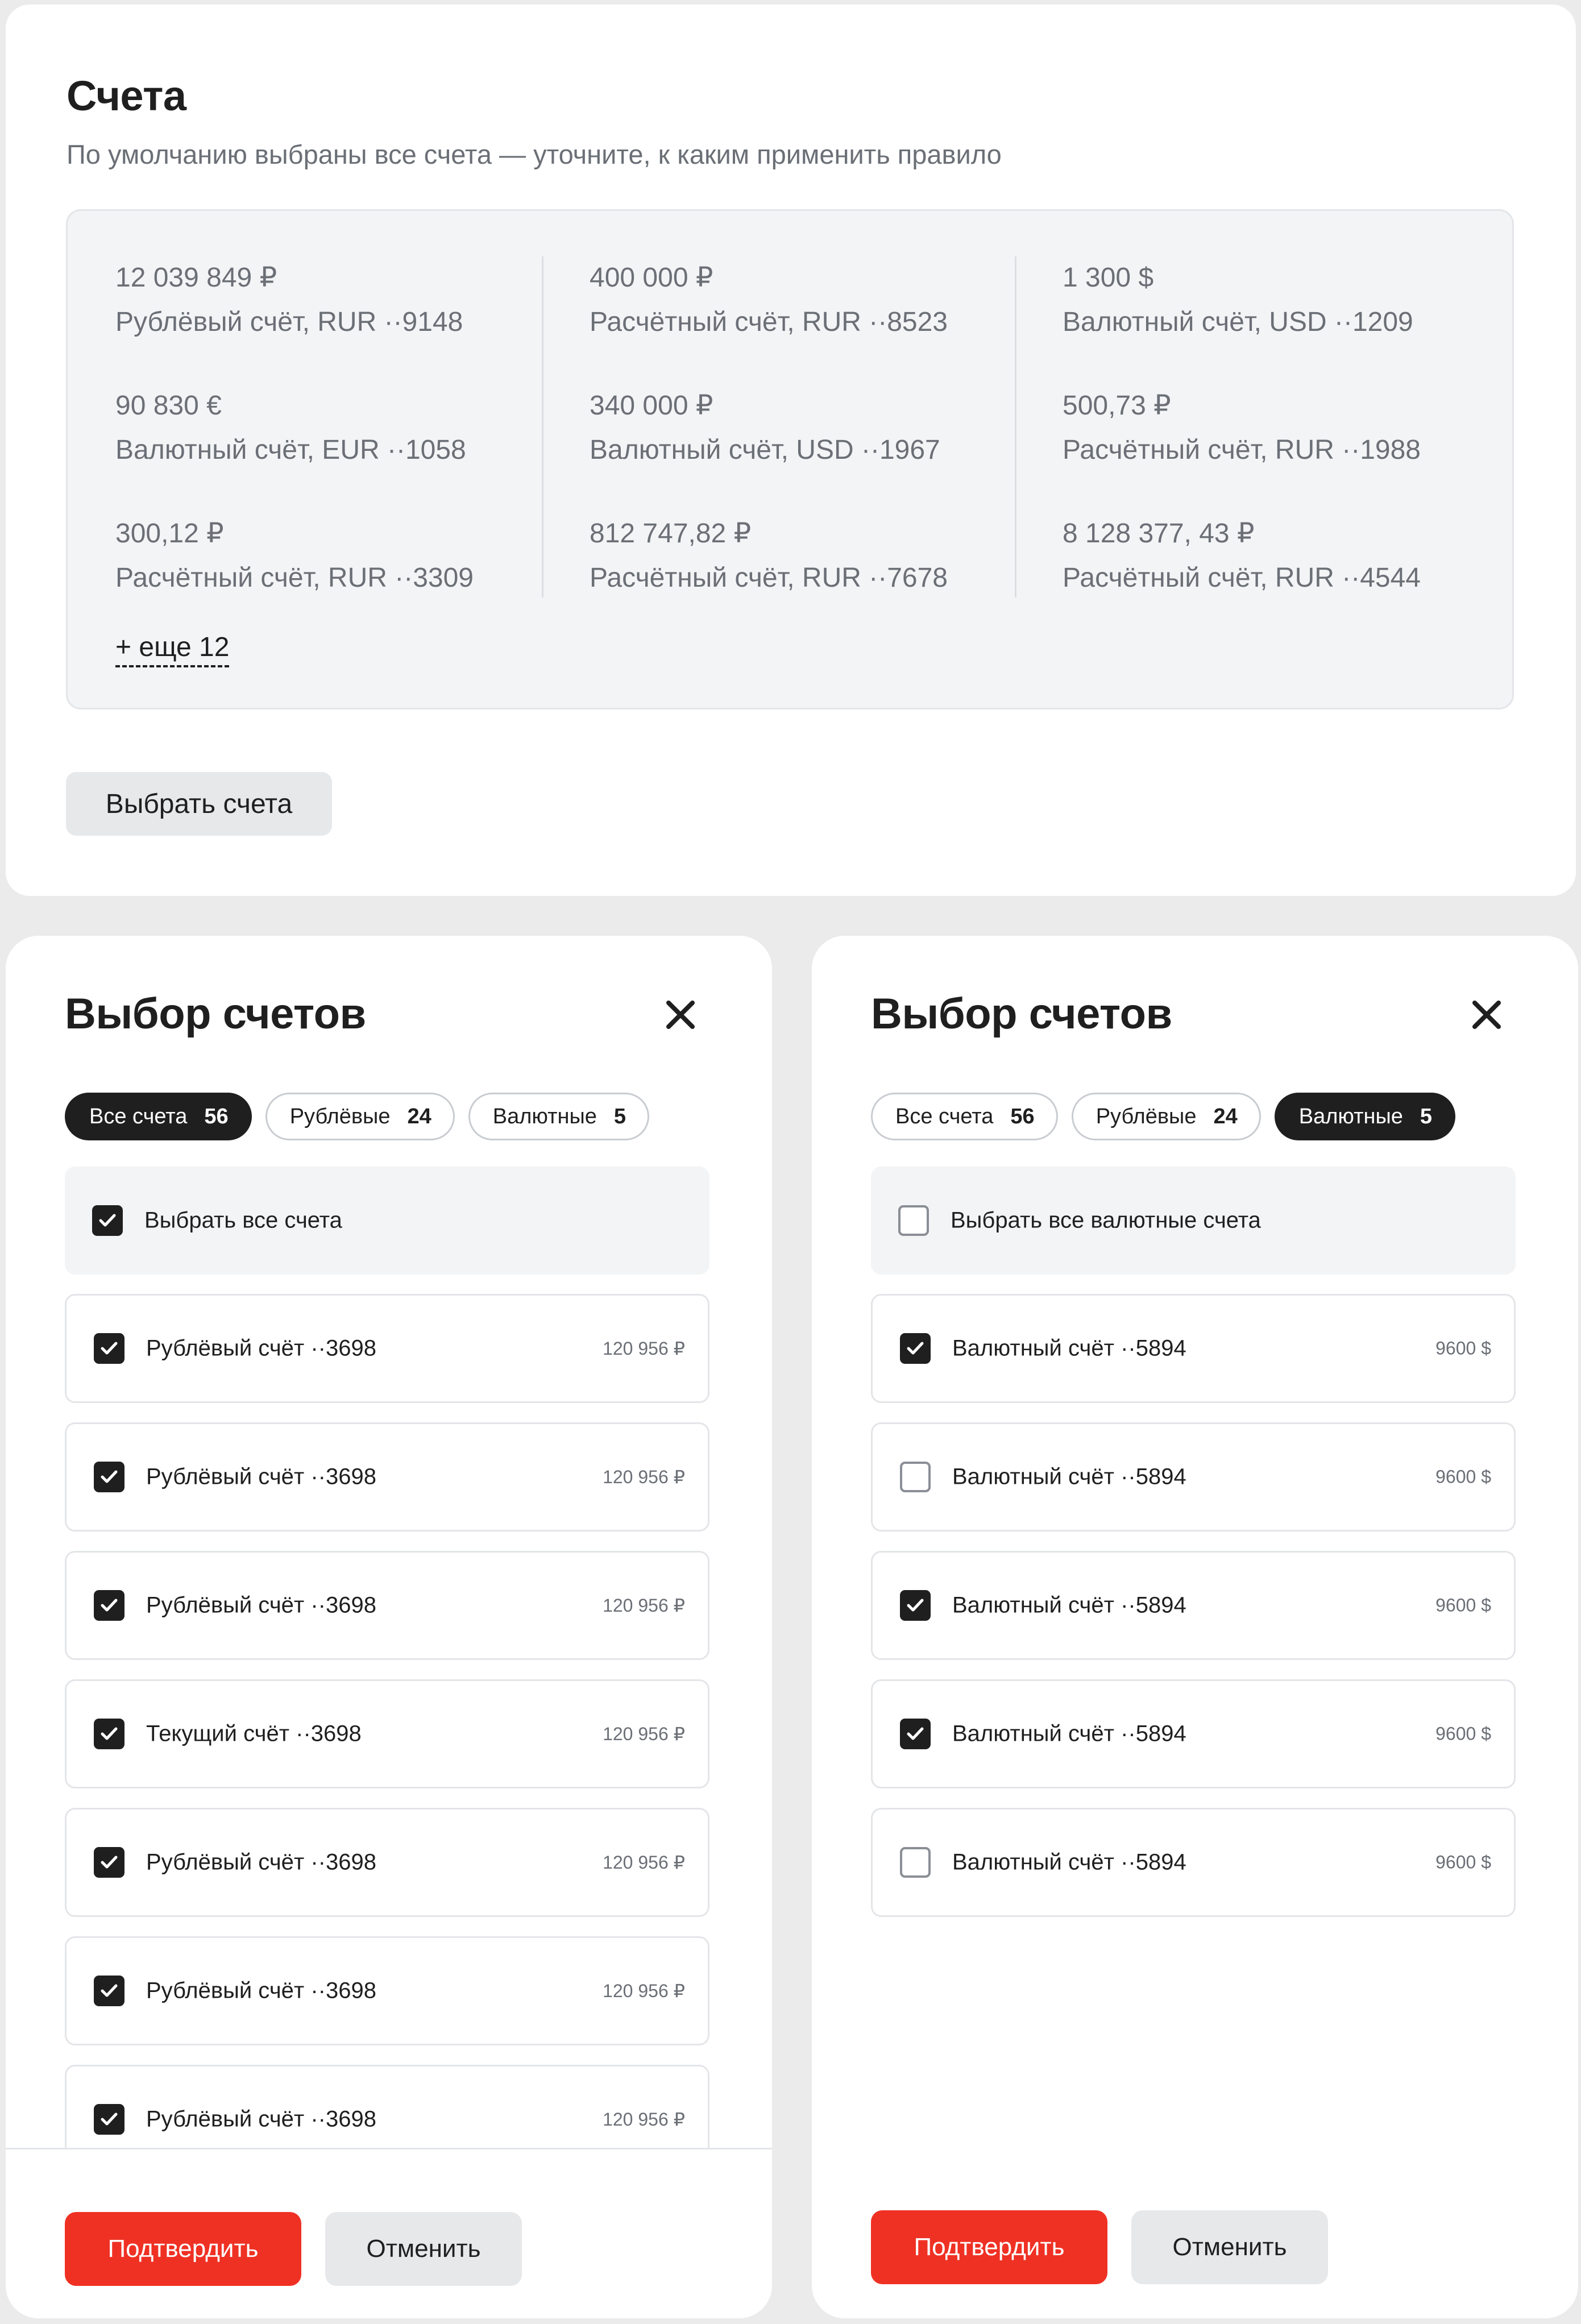 The width and height of the screenshot is (1581, 2324). What do you see at coordinates (769, 578) in the screenshot?
I see `account-name: Расчётный счёт, RUR ··7678` at bounding box center [769, 578].